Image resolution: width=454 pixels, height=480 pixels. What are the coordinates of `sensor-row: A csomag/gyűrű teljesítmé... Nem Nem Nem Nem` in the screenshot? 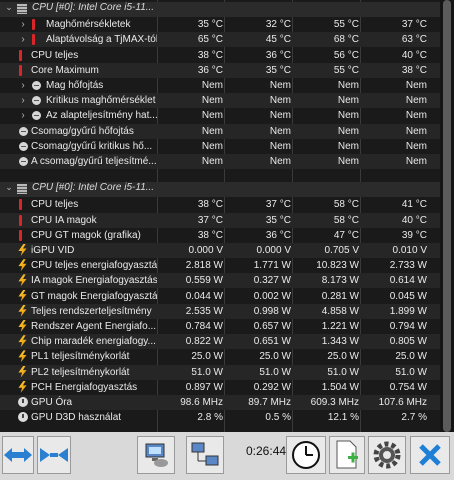 It's located at (220, 161).